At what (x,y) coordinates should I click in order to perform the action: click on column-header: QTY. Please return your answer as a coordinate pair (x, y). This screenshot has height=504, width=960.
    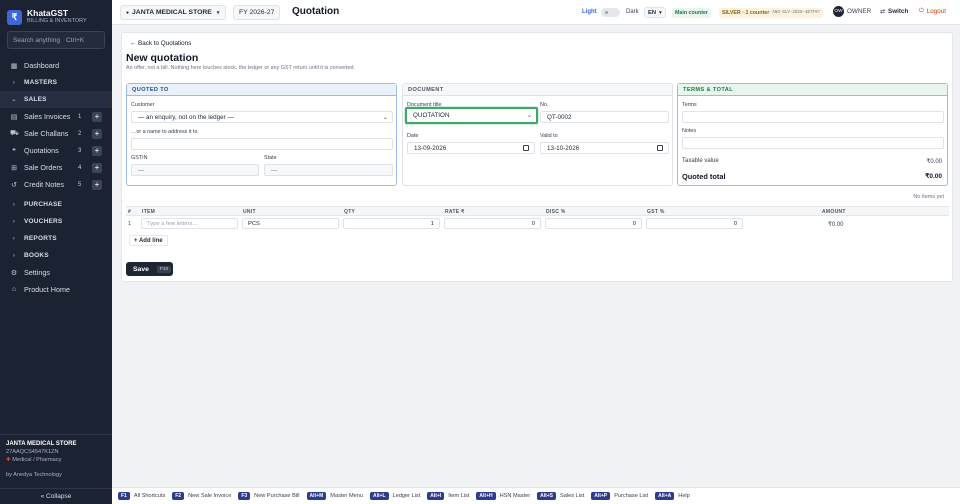
    Looking at the image, I should click on (350, 212).